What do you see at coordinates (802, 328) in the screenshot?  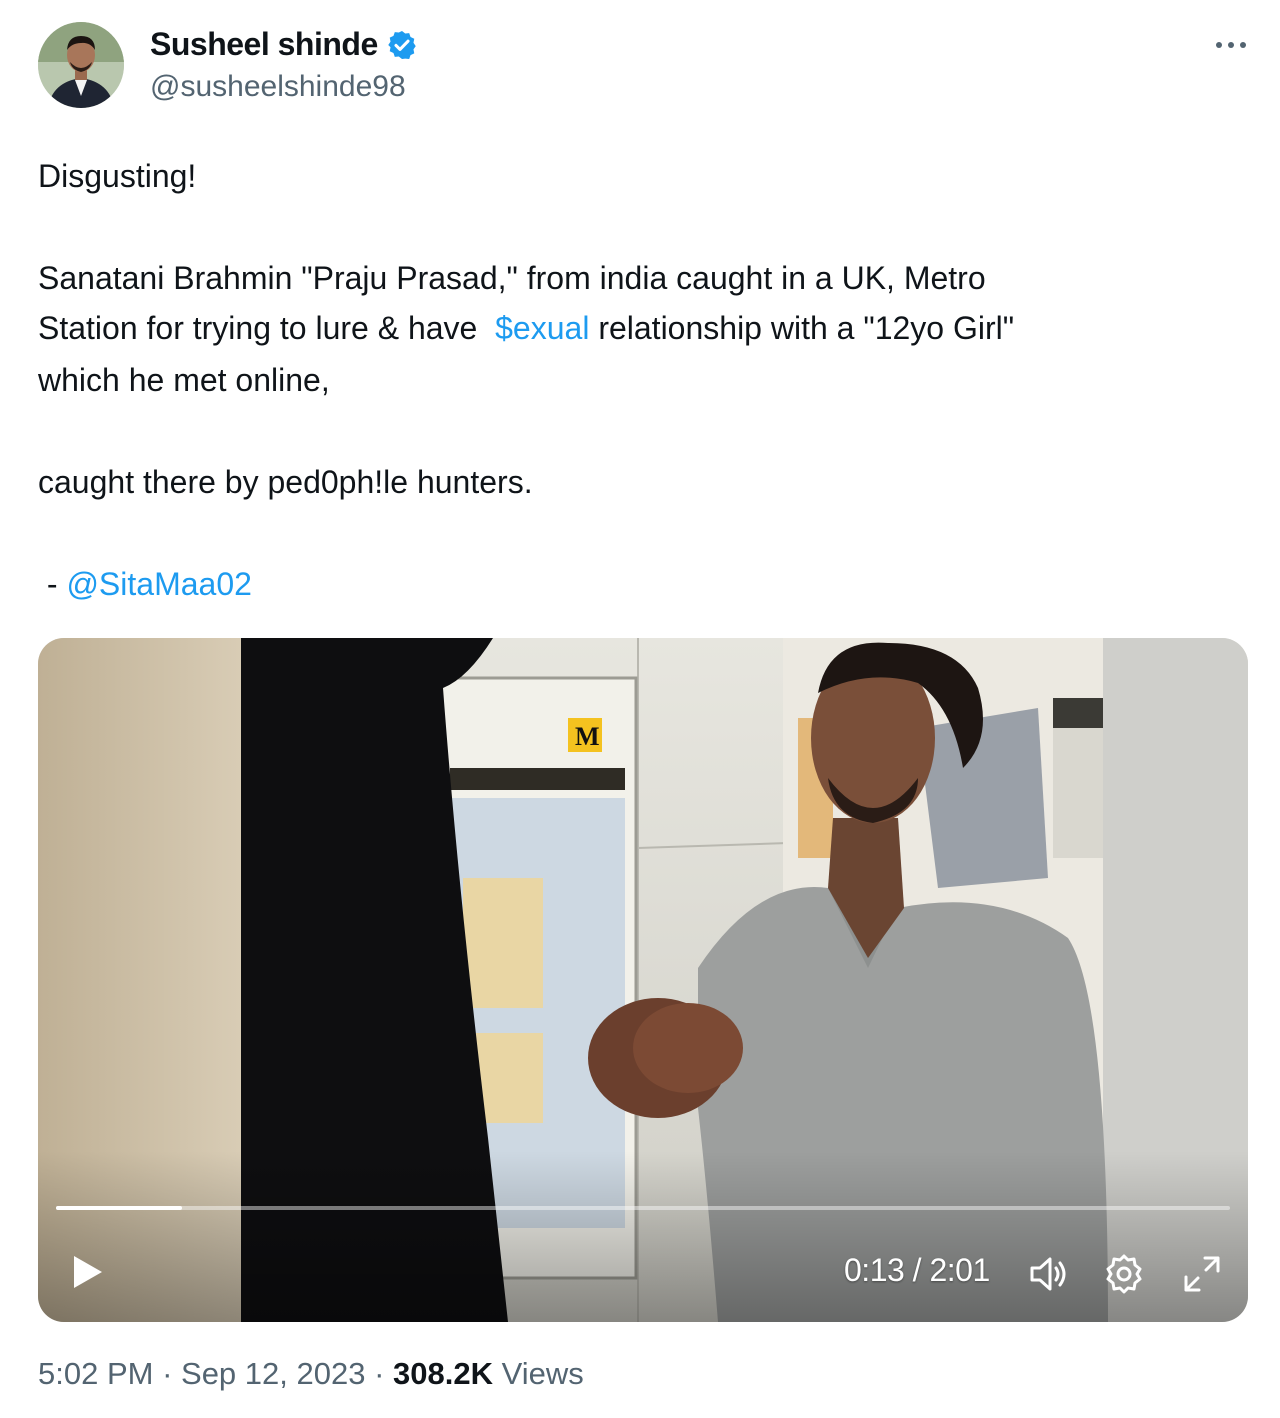 I see `tweet-text-segment: relationship with a "12yo Girl"` at bounding box center [802, 328].